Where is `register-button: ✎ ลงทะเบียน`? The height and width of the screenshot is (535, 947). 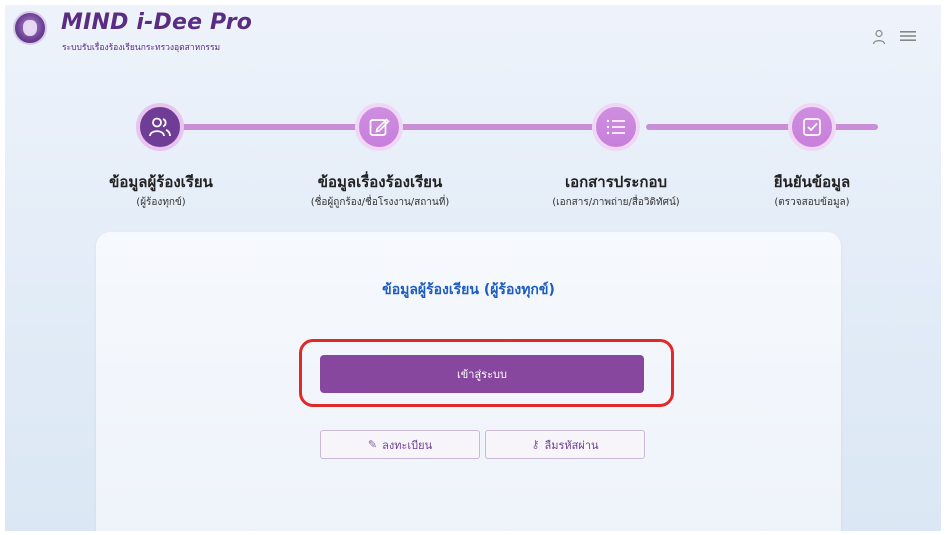 register-button: ✎ ลงทะเบียน is located at coordinates (400, 444).